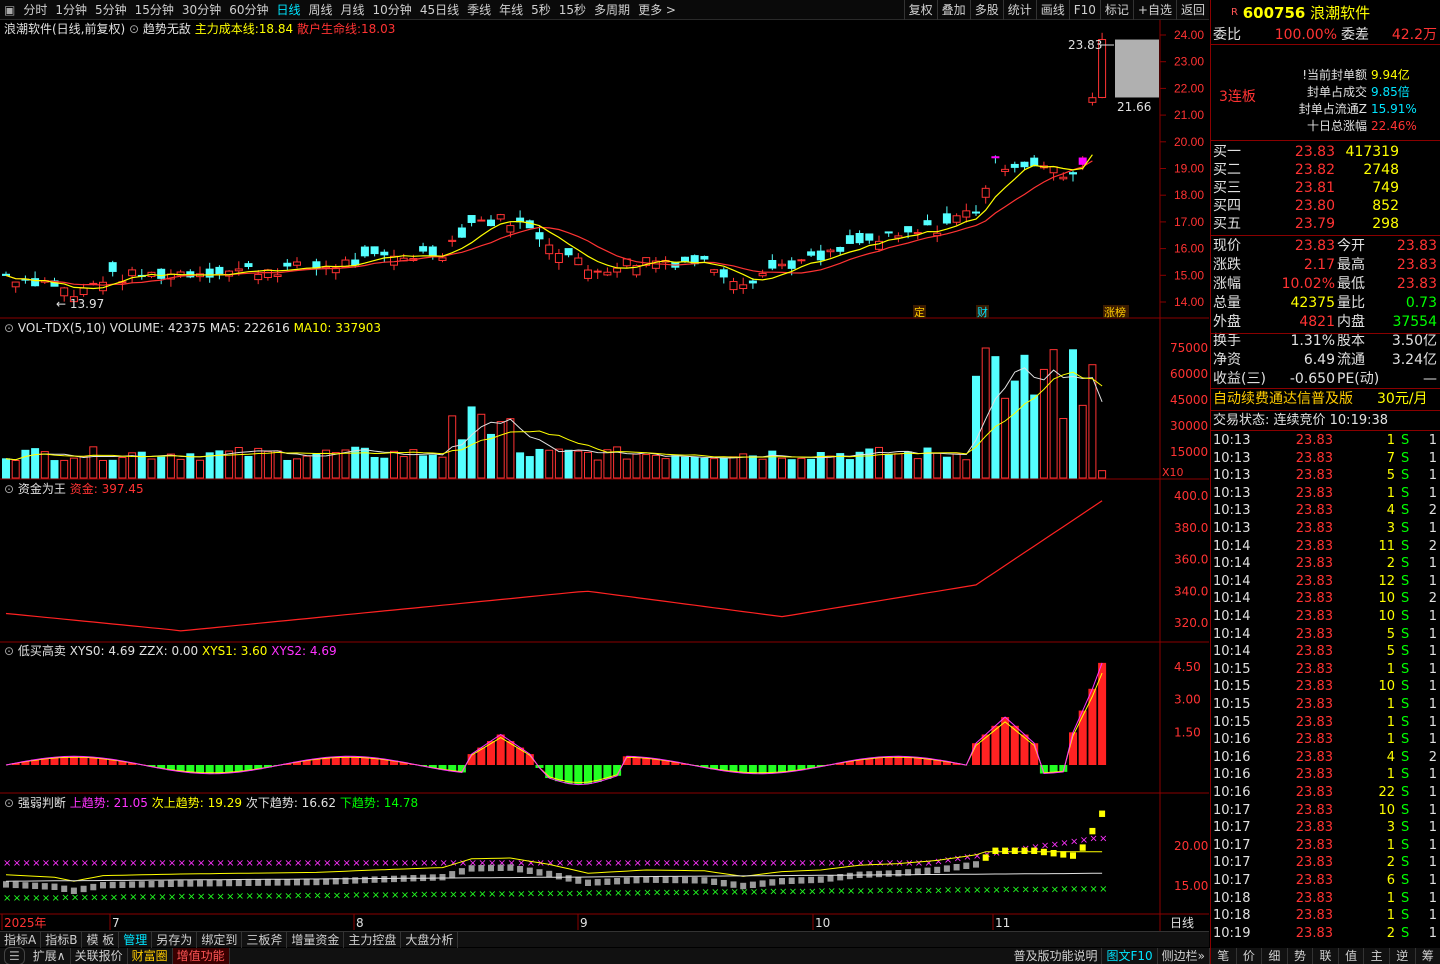 This screenshot has height=964, width=1440. Describe the element at coordinates (657, 10) in the screenshot. I see `period-tab-16: 更多 >` at that location.